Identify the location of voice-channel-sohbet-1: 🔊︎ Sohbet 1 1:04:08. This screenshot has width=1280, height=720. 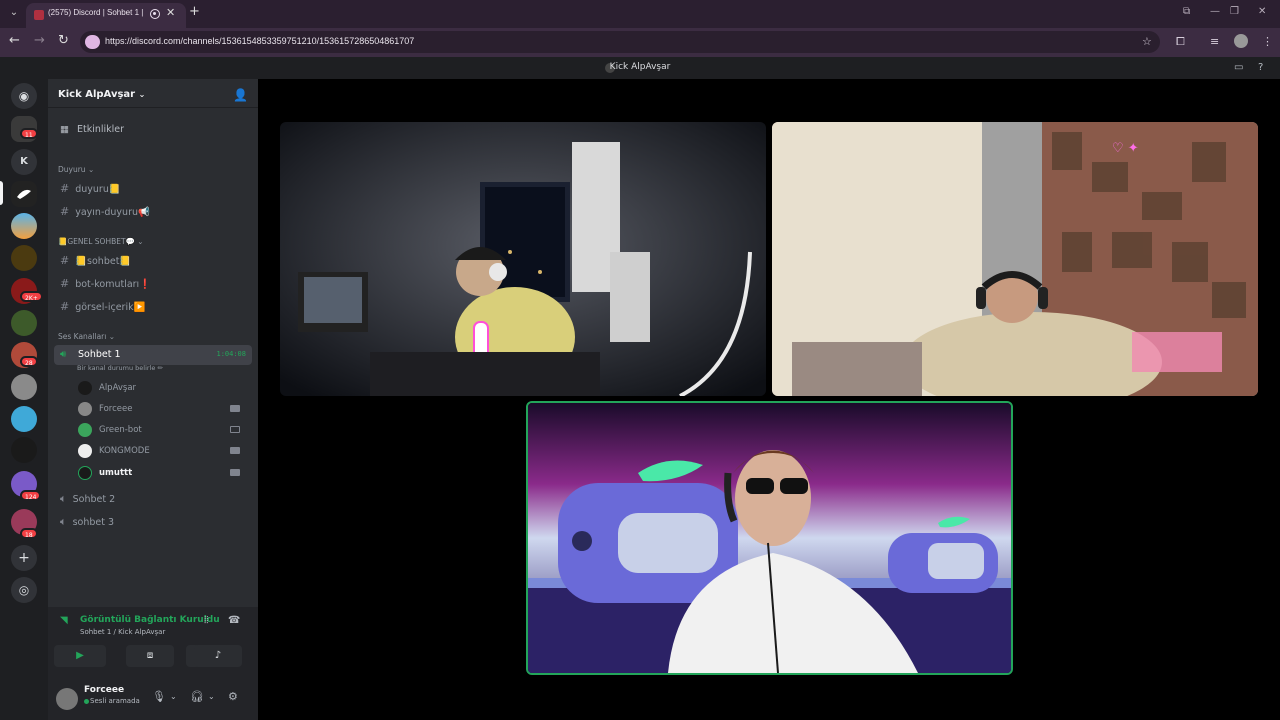
(153, 355).